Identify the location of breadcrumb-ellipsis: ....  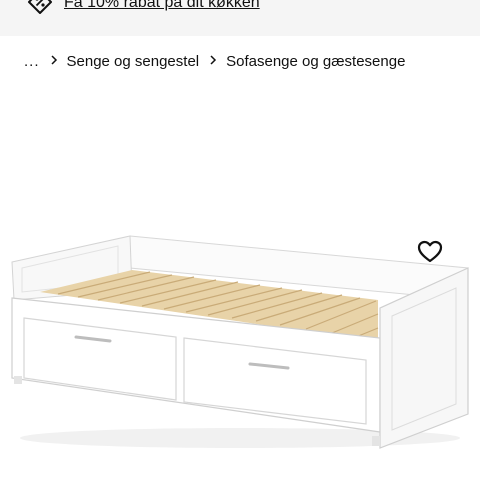
(32, 61).